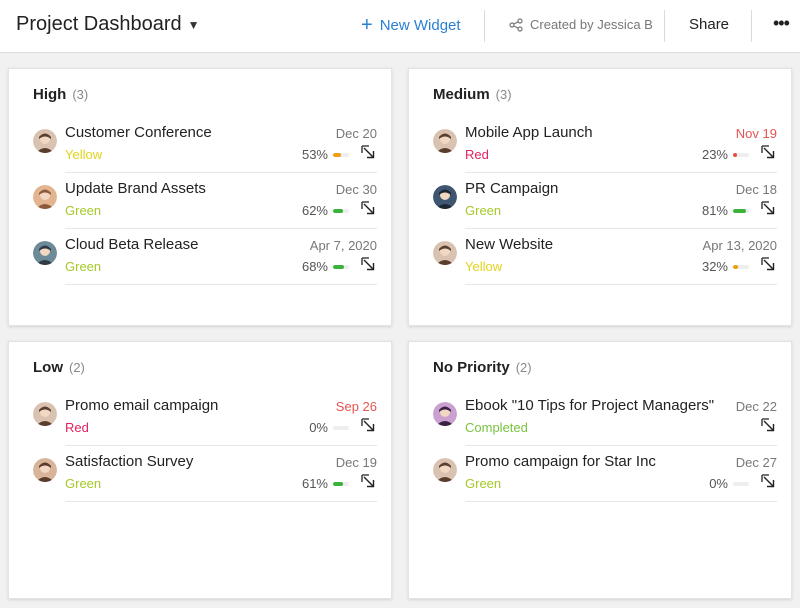 The image size is (800, 608). I want to click on card-title: Low (2), so click(59, 367).